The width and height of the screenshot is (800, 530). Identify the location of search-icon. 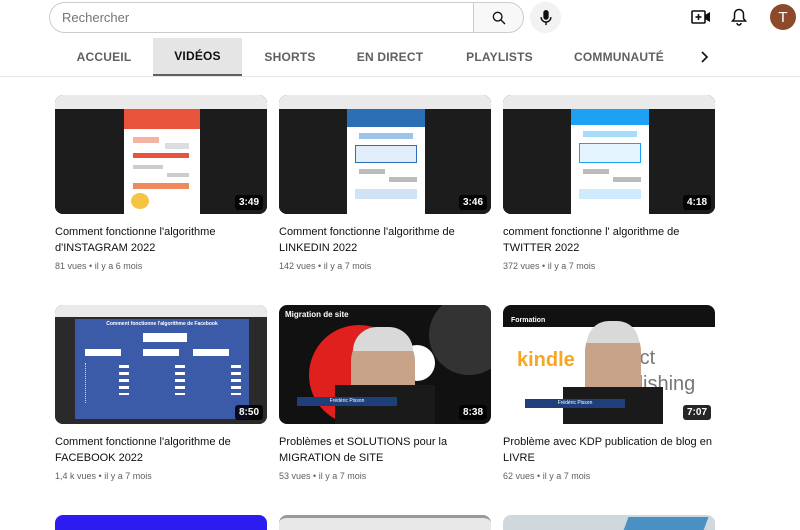
(498, 17).